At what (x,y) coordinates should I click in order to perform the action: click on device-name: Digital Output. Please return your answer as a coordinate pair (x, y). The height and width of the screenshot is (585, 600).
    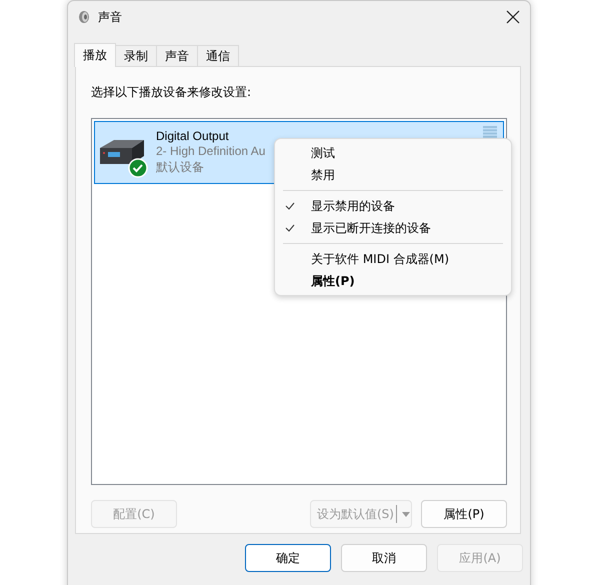
    Looking at the image, I should click on (192, 136).